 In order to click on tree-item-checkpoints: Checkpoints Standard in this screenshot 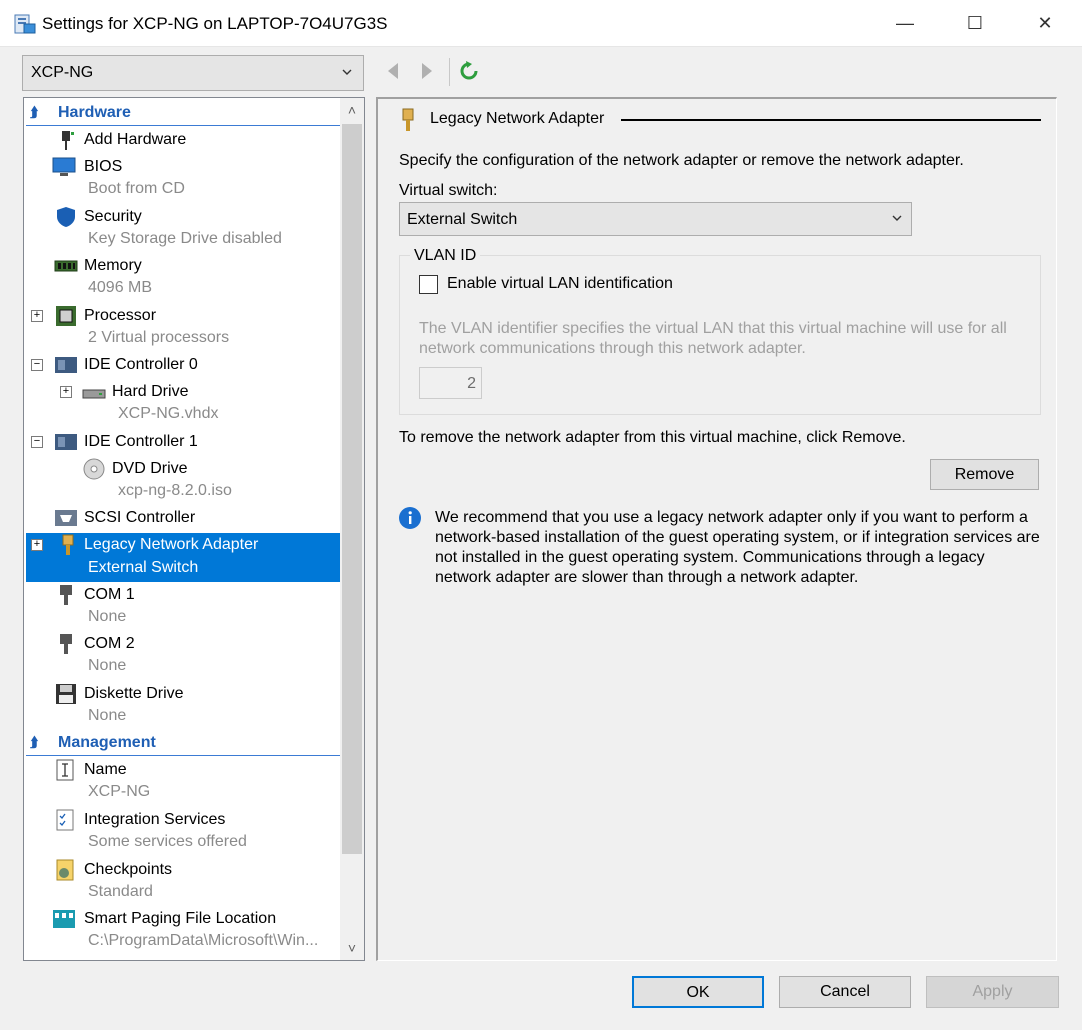, I will do `click(183, 882)`.